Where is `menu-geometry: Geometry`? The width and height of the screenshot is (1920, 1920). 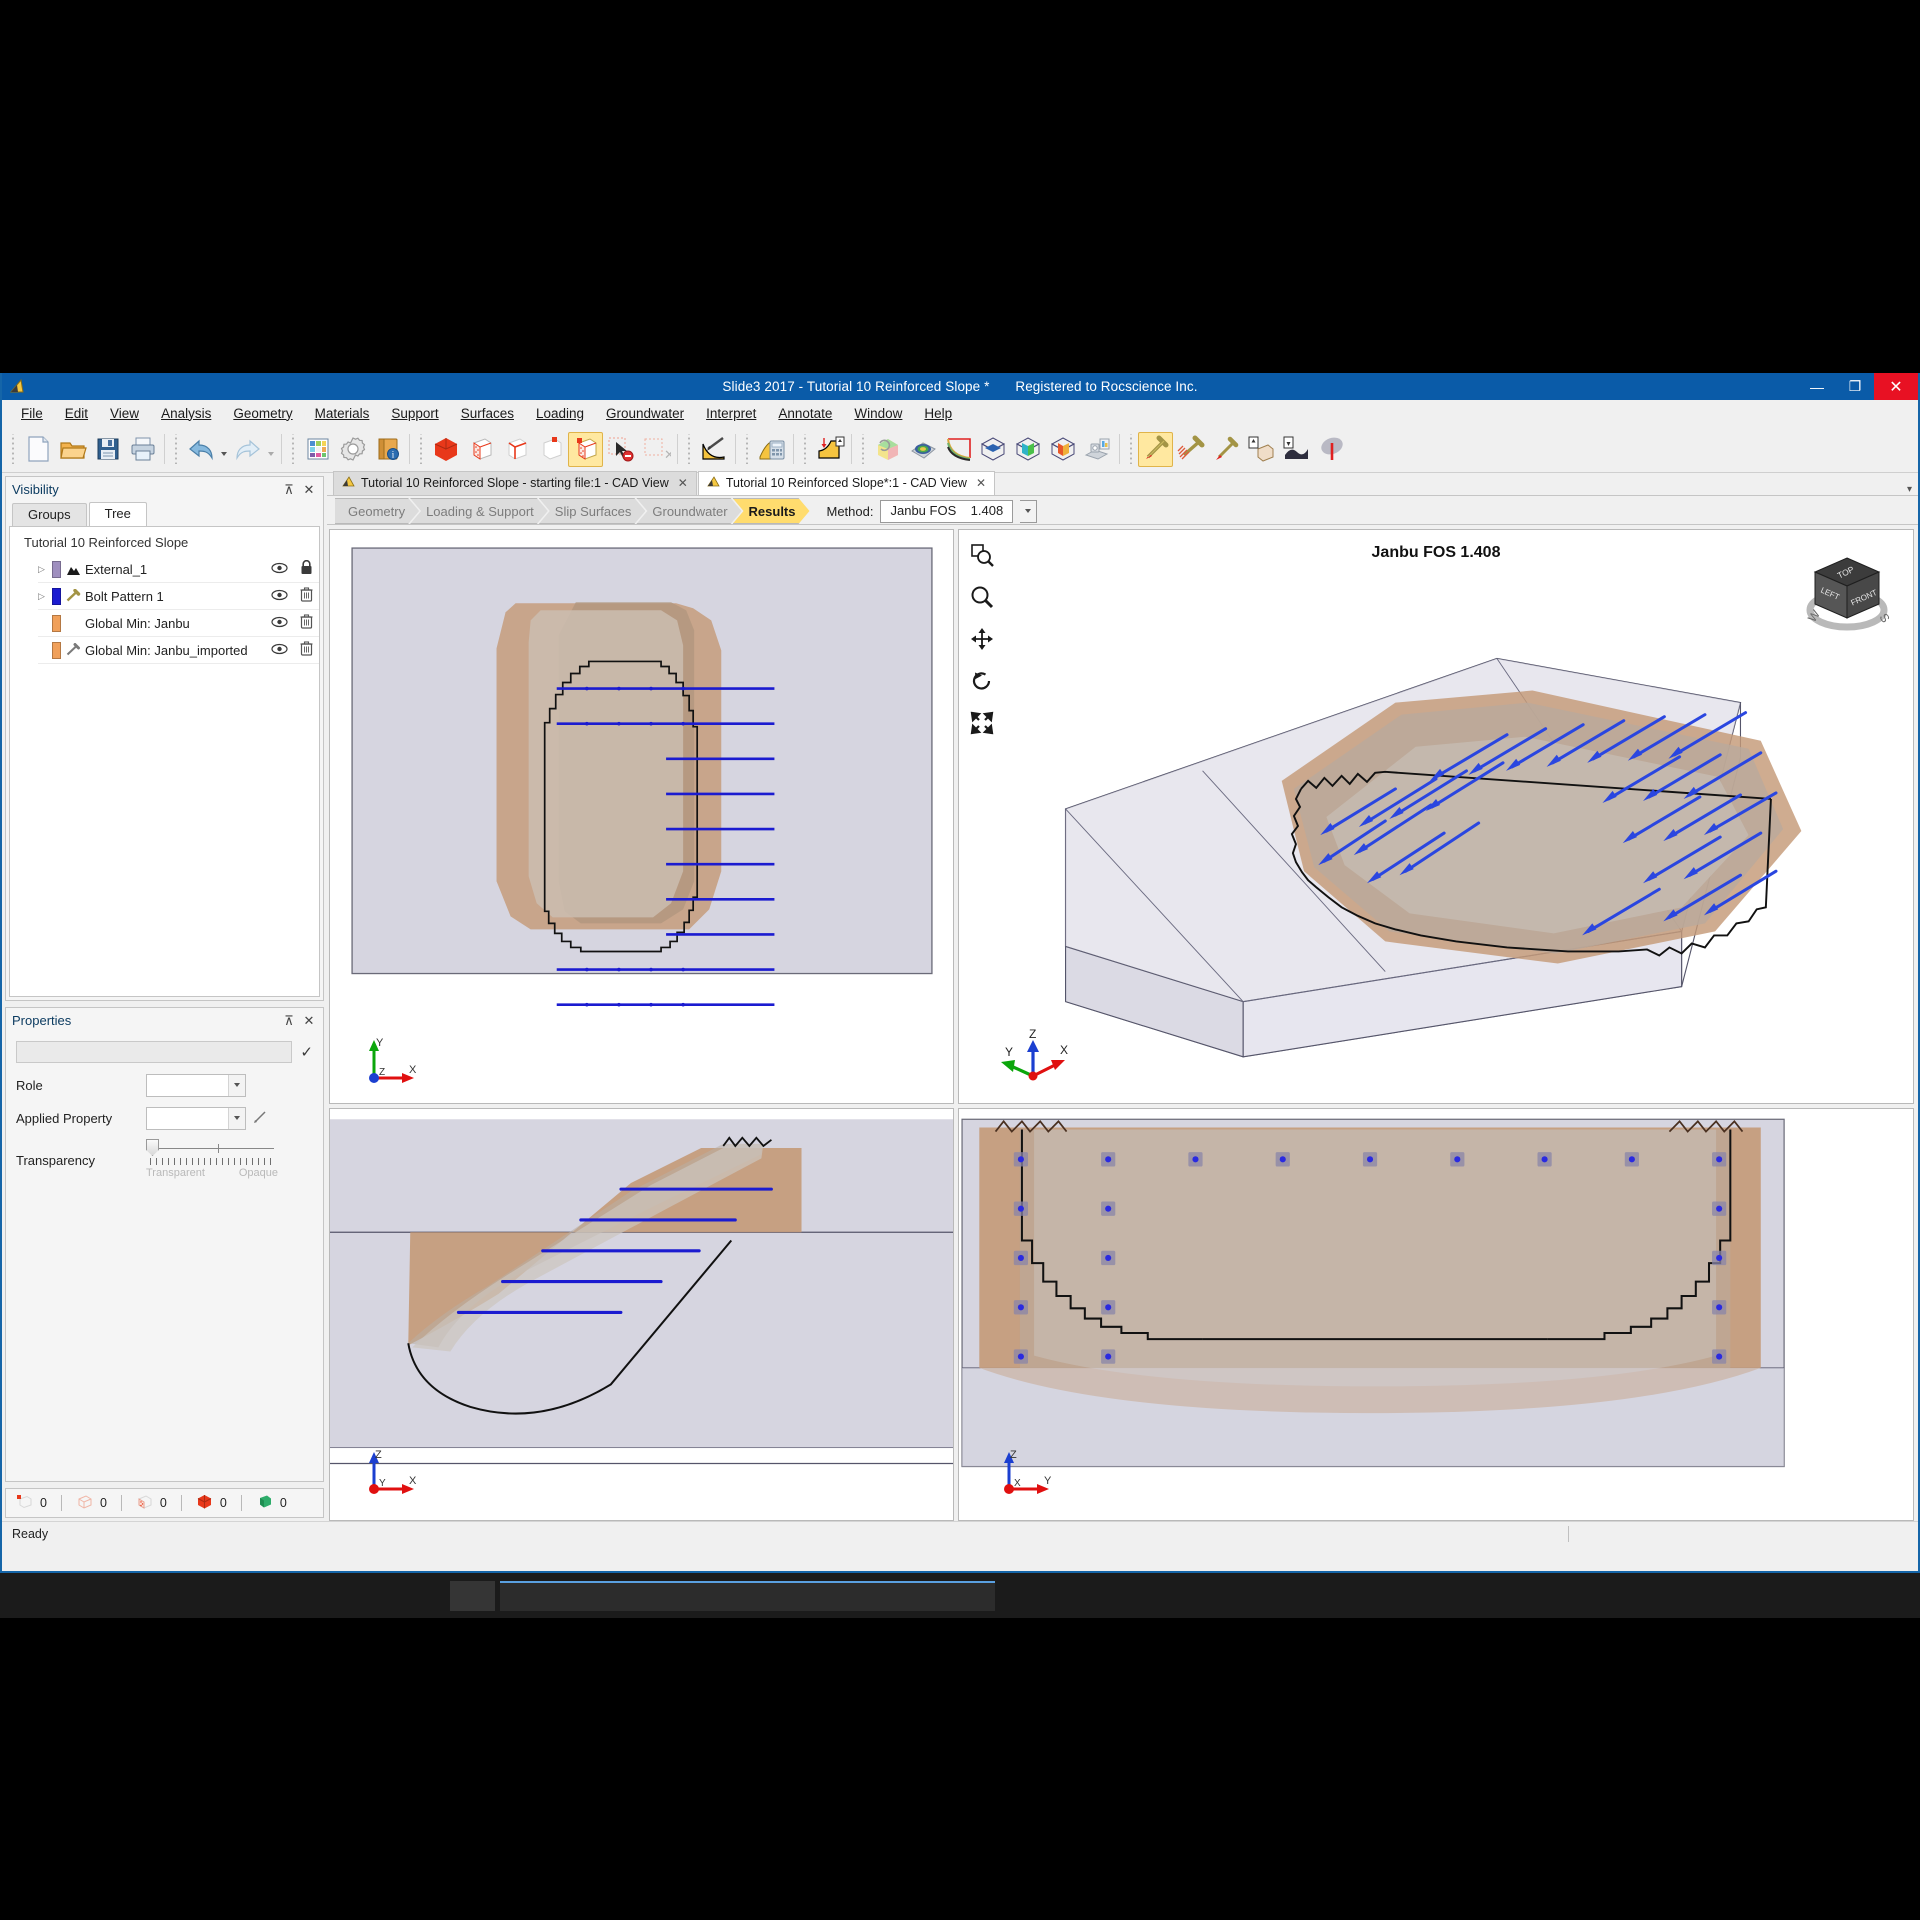
menu-geometry: Geometry is located at coordinates (262, 413).